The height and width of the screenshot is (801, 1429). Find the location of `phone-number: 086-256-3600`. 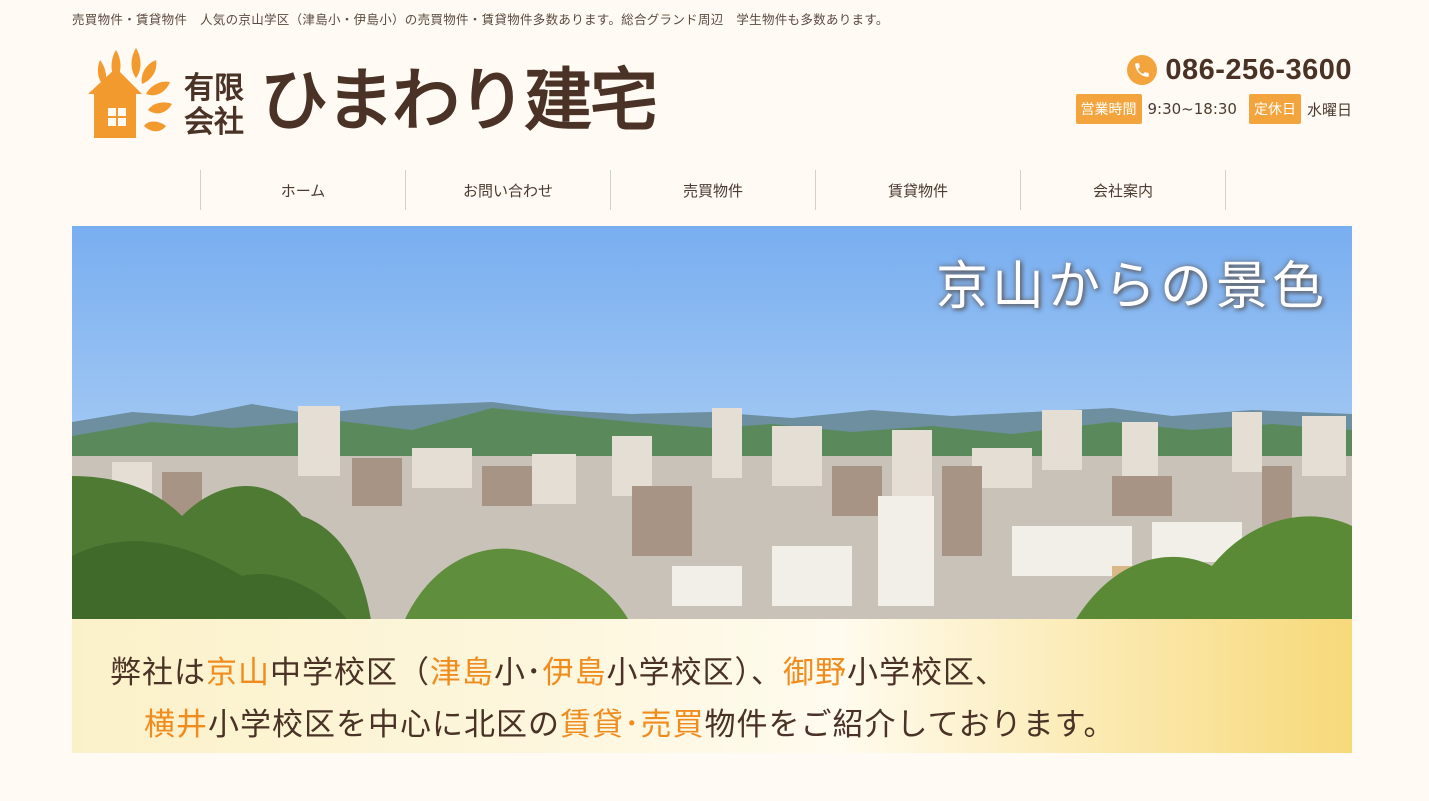

phone-number: 086-256-3600 is located at coordinates (1258, 70).